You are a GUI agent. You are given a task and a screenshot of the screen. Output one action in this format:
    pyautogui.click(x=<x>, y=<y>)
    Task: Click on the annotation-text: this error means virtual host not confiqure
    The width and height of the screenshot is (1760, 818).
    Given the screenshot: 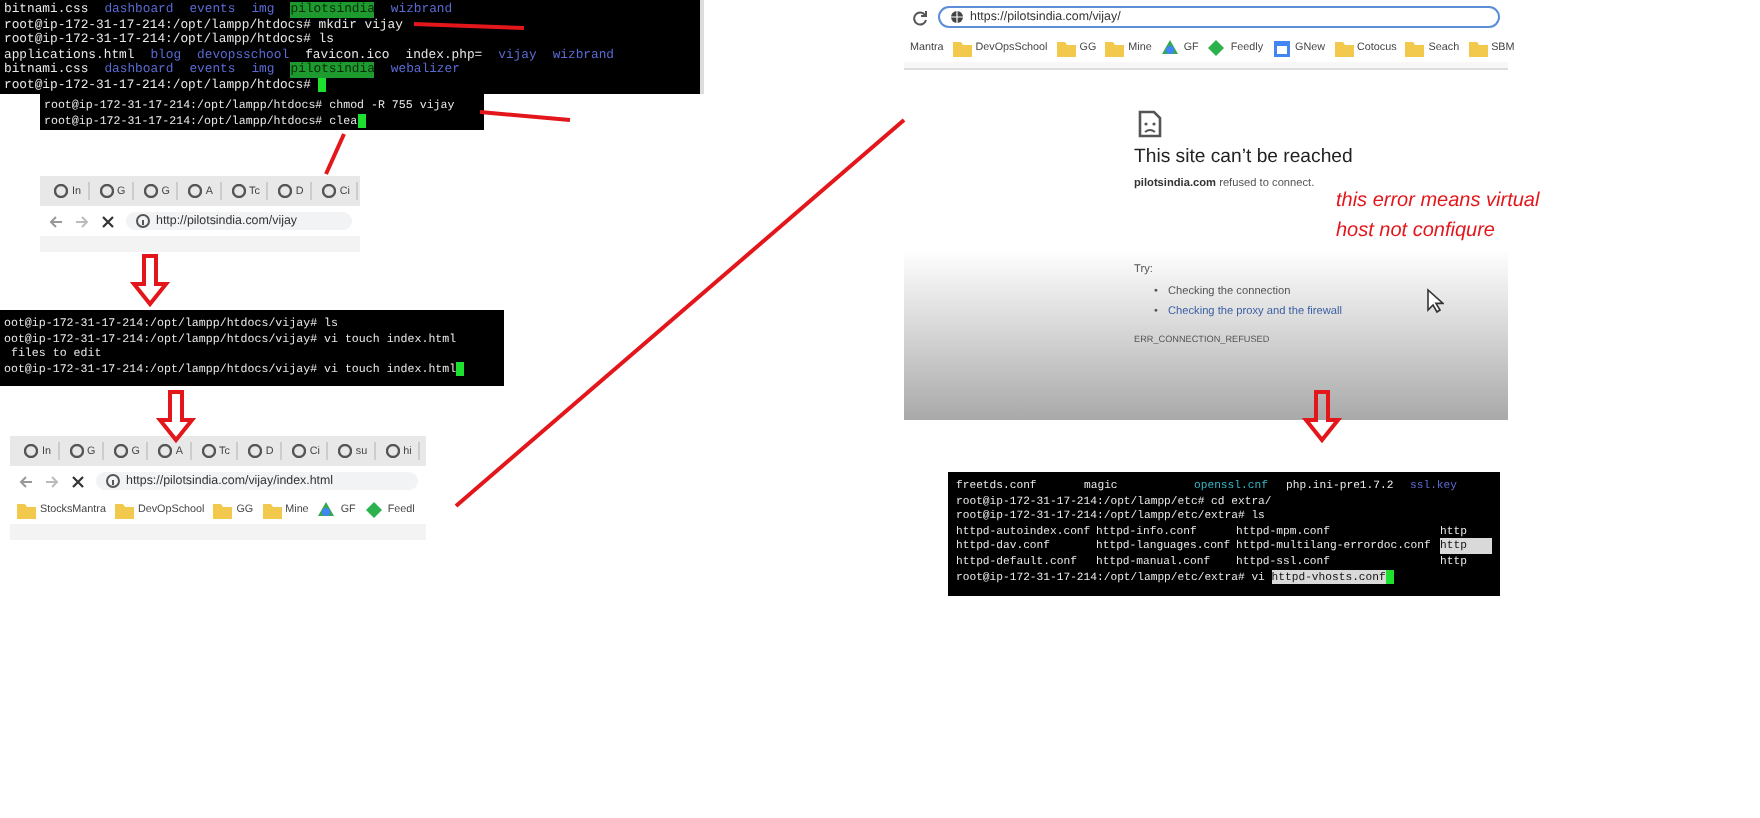 What is the action you would take?
    pyautogui.click(x=1438, y=217)
    